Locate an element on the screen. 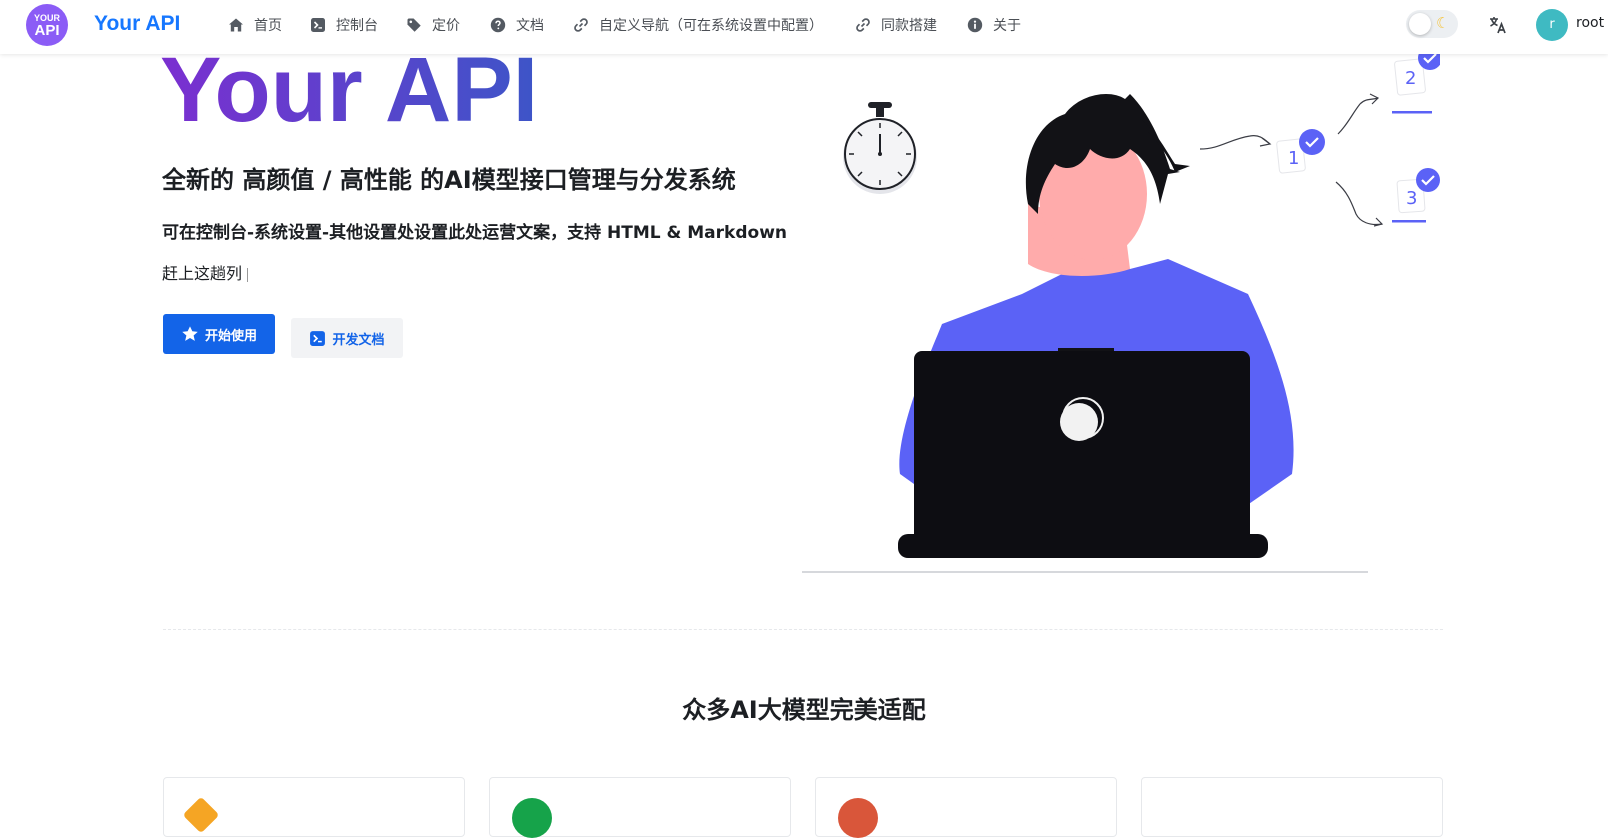 Image resolution: width=1608 pixels, height=838 pixels. nav-item-label: 文档 is located at coordinates (530, 26).